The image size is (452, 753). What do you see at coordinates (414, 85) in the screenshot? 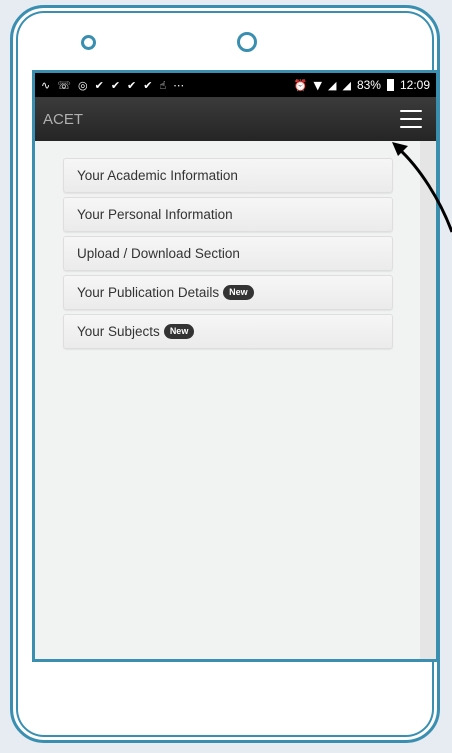
I see `clock: 12:09` at bounding box center [414, 85].